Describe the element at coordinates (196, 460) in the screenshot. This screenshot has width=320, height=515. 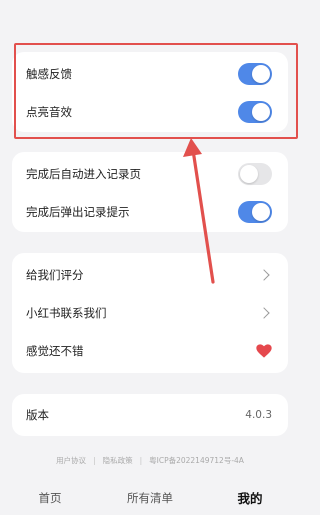
I see `icp-link: 粤ICP备2022149712号-4A` at that location.